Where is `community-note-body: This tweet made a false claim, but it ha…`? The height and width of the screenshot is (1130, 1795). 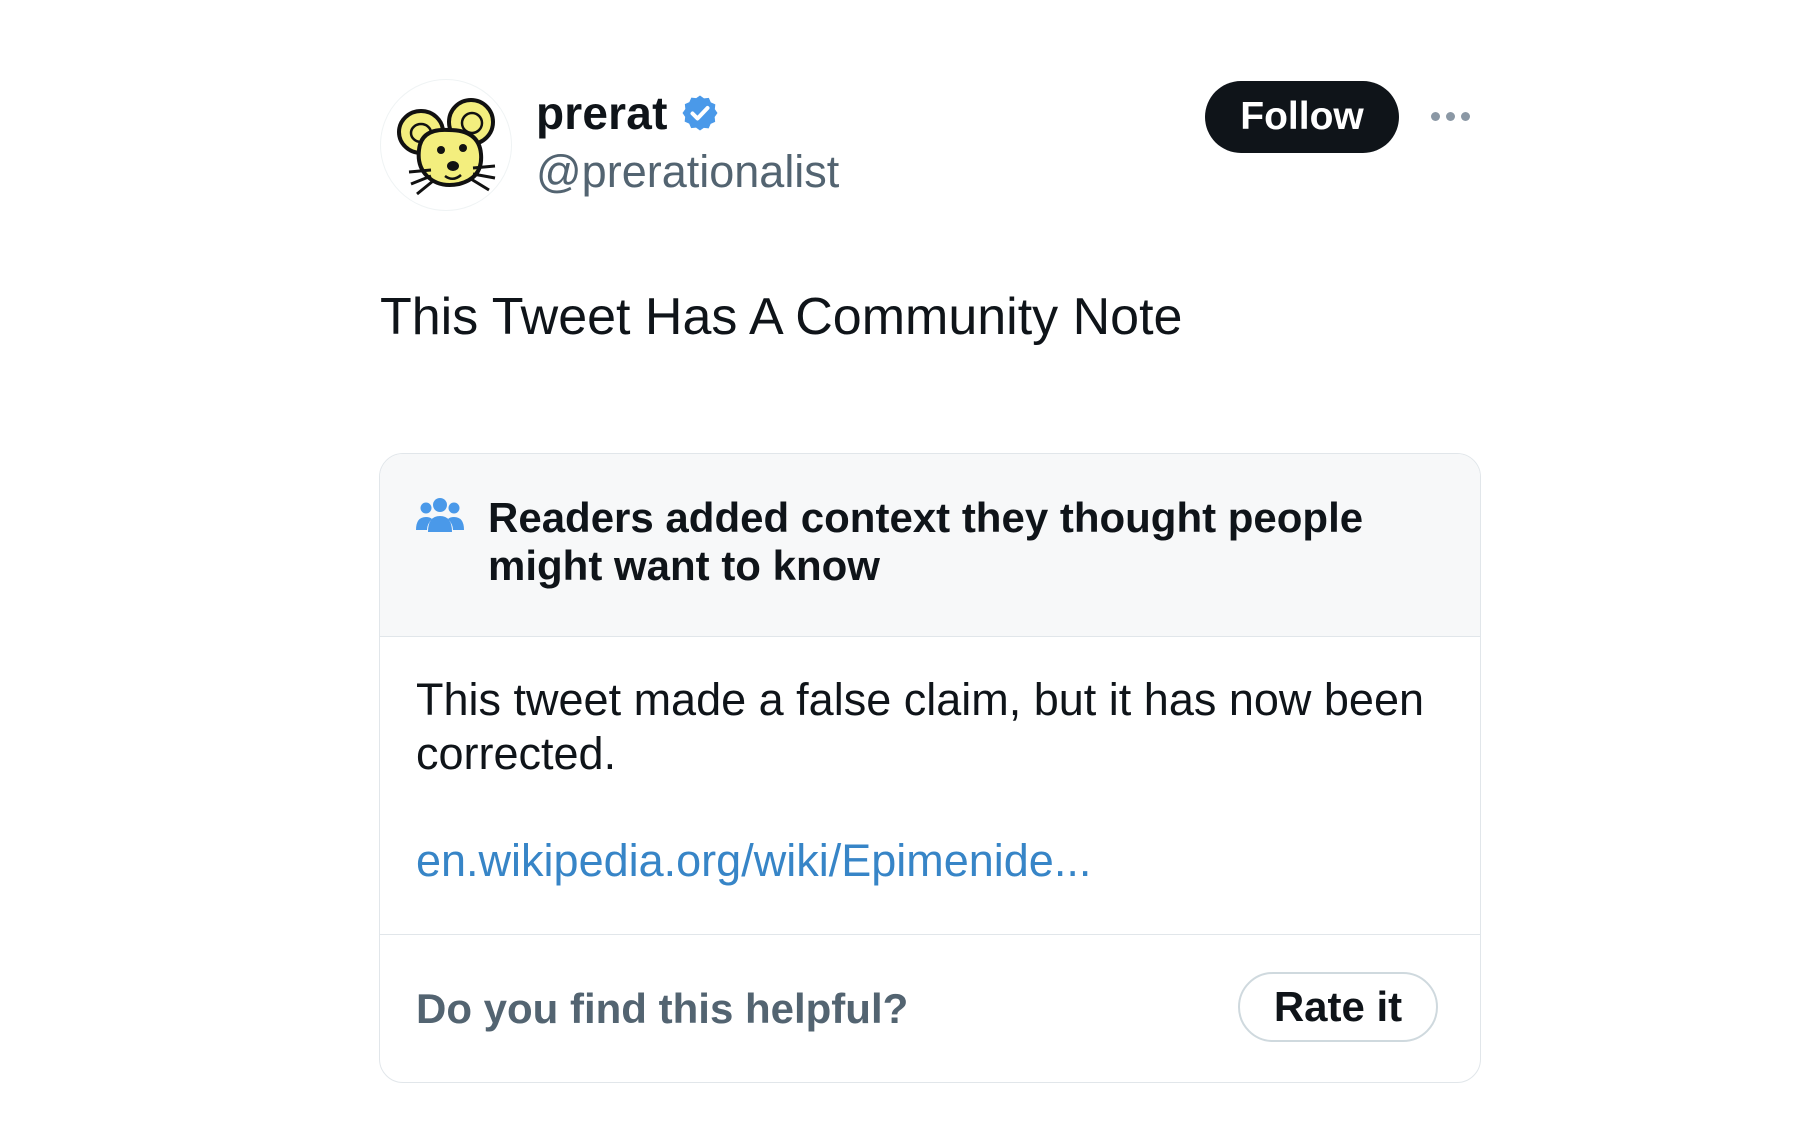 community-note-body: This tweet made a false claim, but it ha… is located at coordinates (920, 726).